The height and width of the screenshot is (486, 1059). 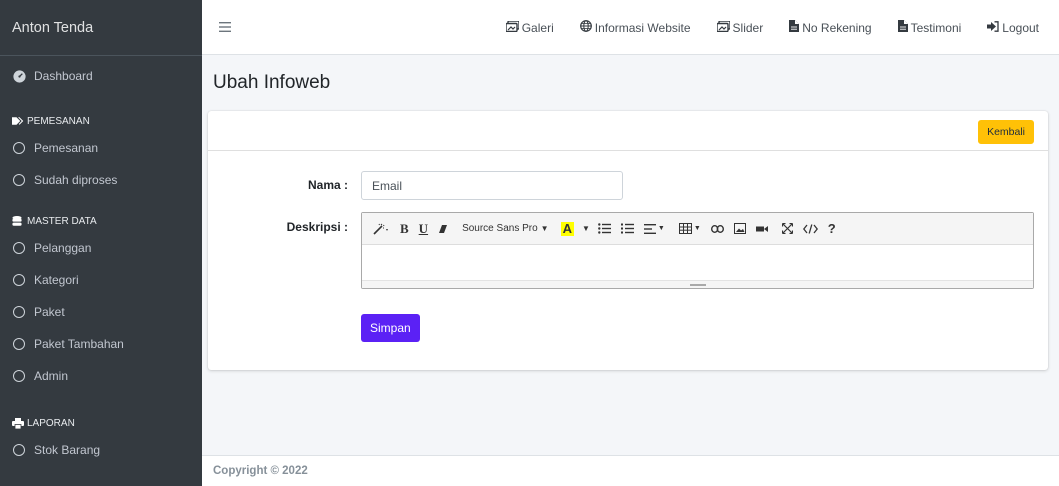 What do you see at coordinates (929, 27) in the screenshot?
I see `nav-link-testimoni: Testimoni` at bounding box center [929, 27].